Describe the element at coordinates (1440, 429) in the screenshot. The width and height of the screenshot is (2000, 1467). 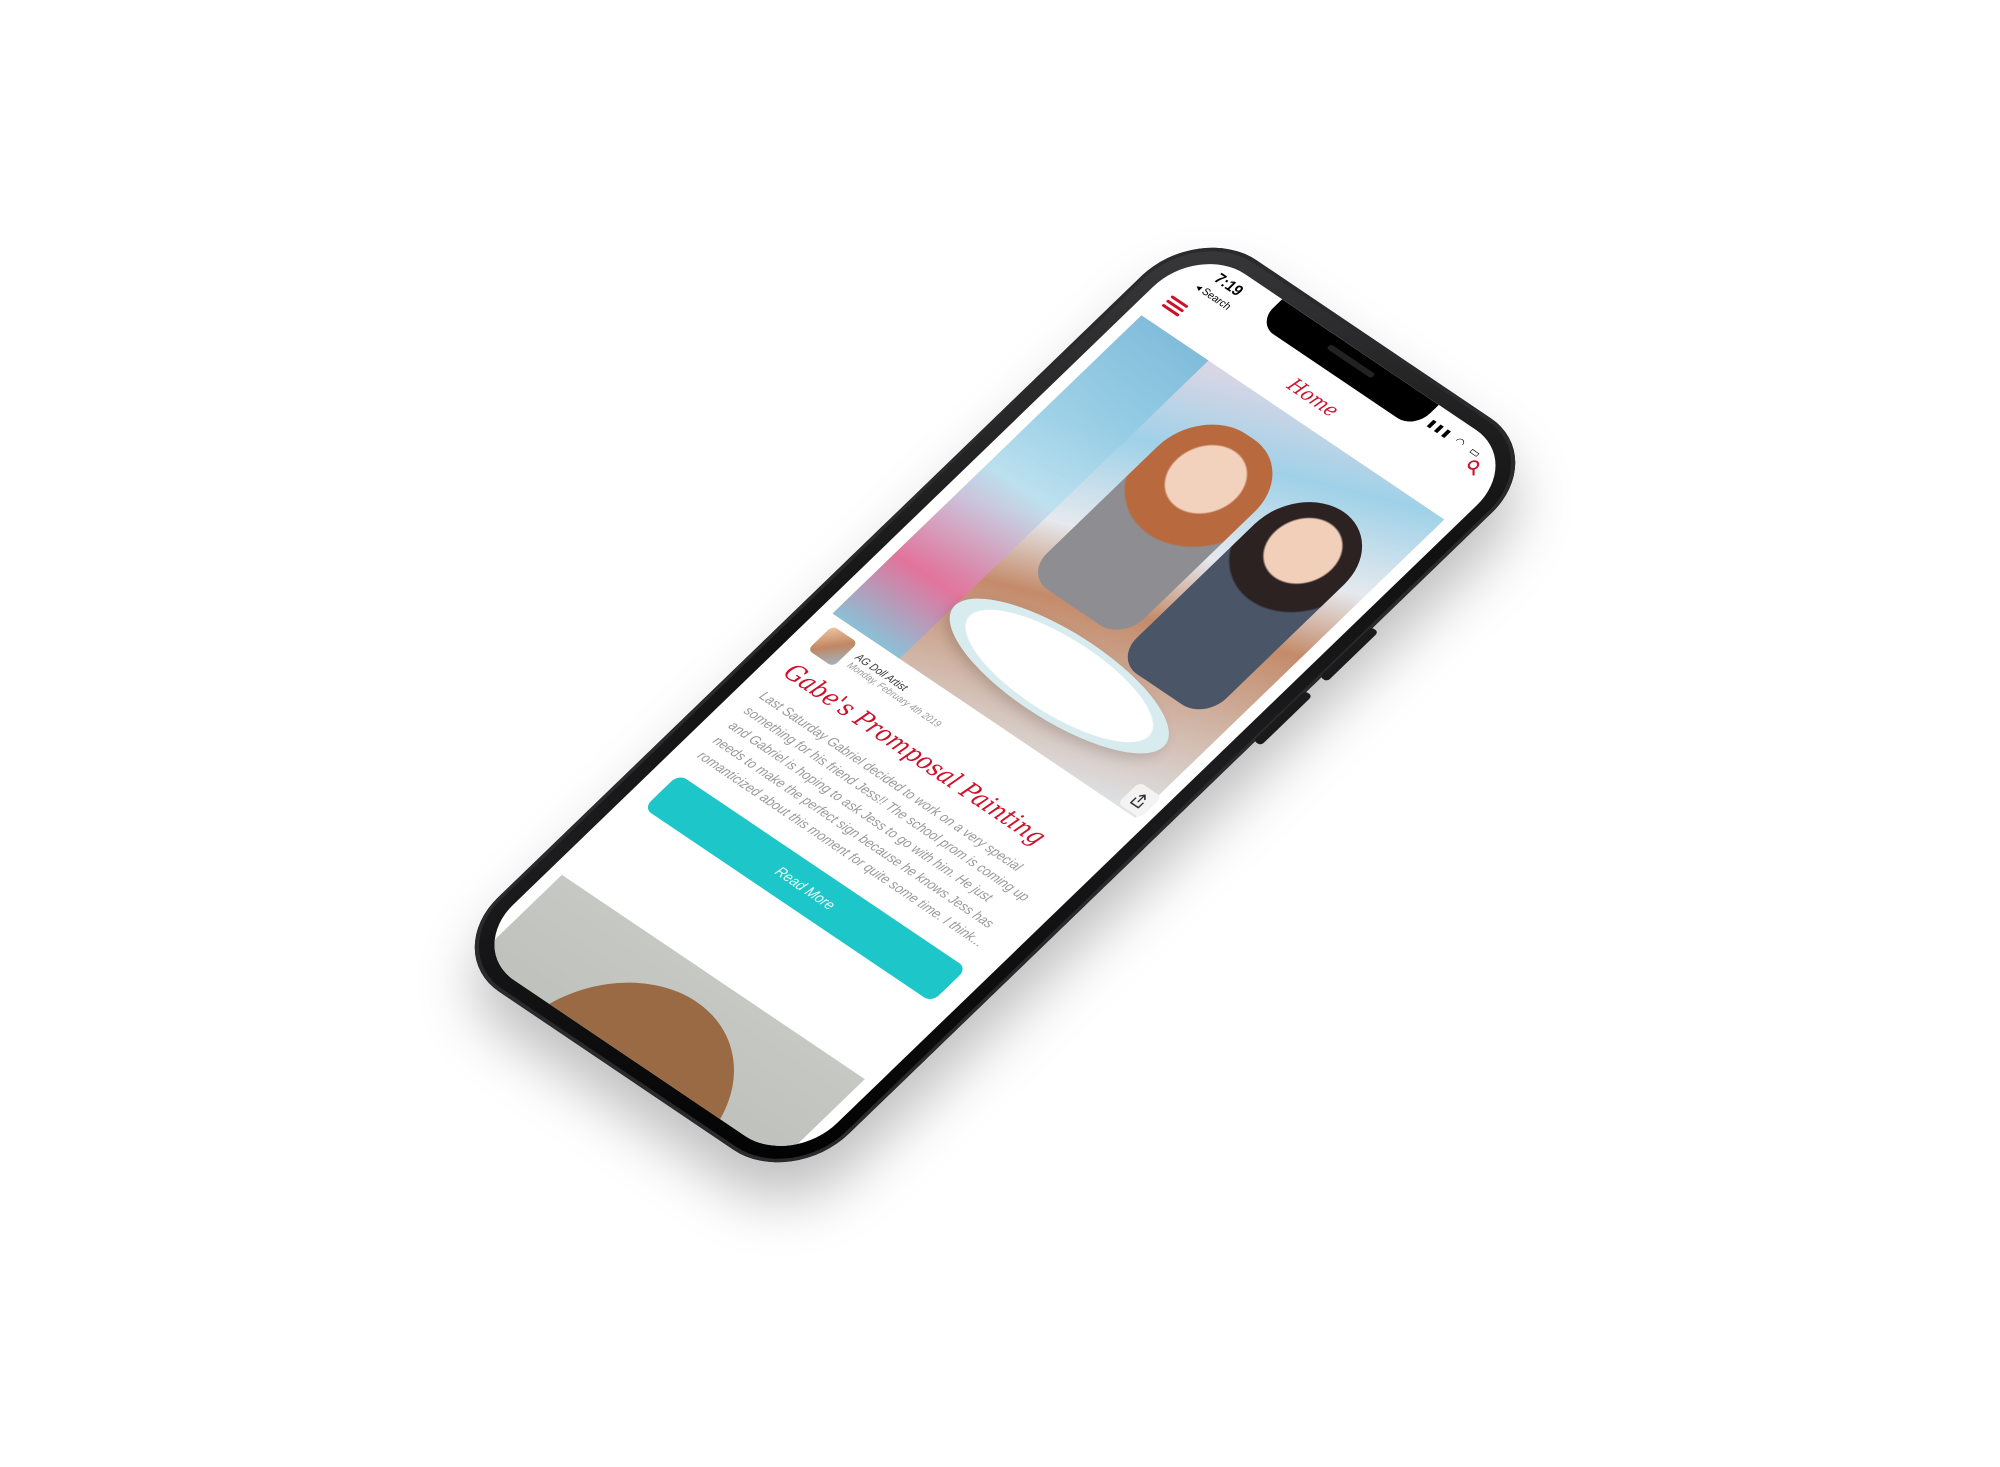
I see `signal-icon: ▮▮▮` at that location.